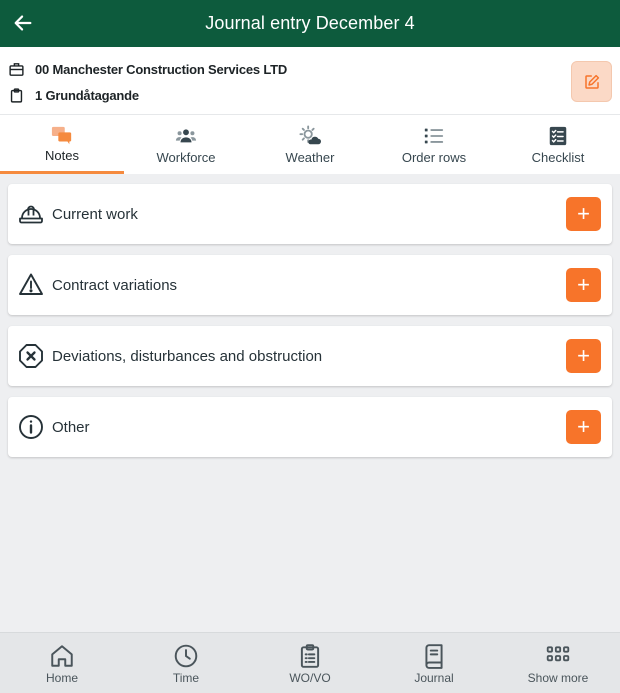  What do you see at coordinates (95, 214) in the screenshot?
I see `section-label: Current work` at bounding box center [95, 214].